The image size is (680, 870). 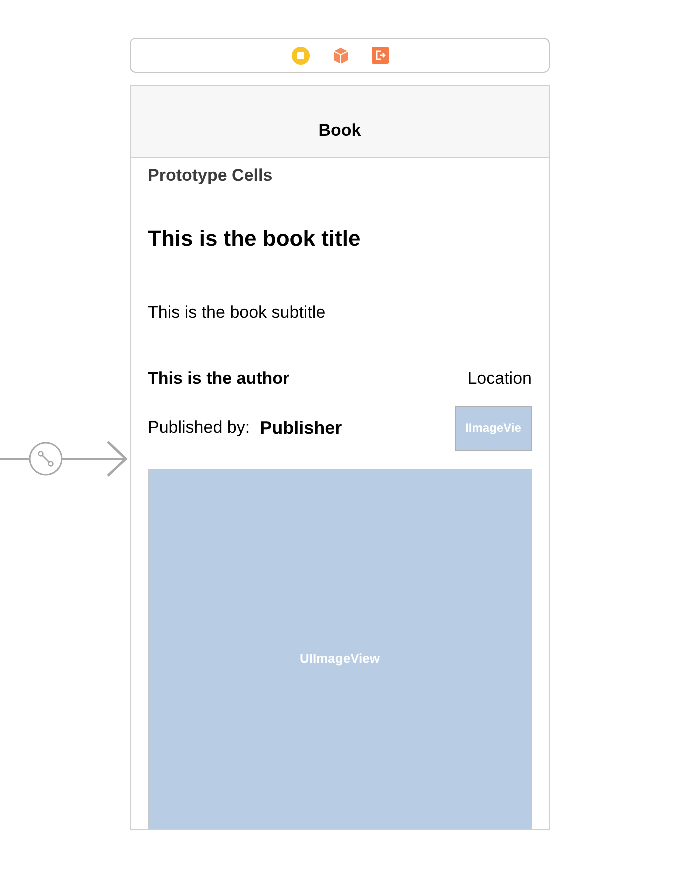 I want to click on published-label: Published by:, so click(x=199, y=428).